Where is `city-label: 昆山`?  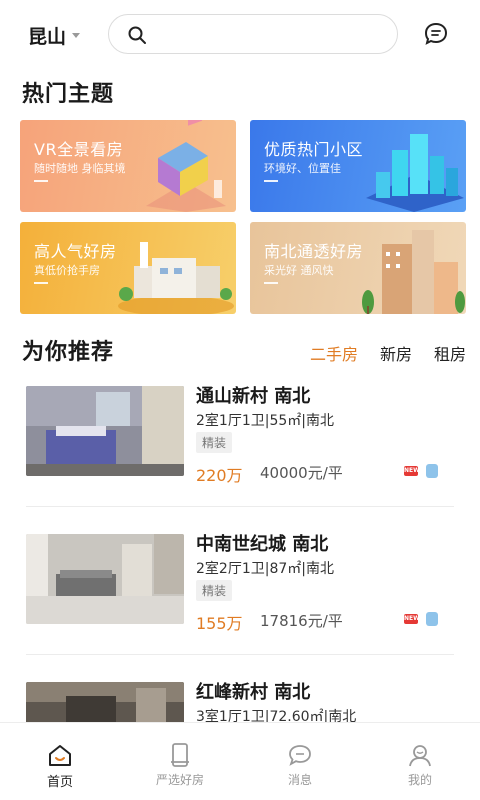 city-label: 昆山 is located at coordinates (47, 37).